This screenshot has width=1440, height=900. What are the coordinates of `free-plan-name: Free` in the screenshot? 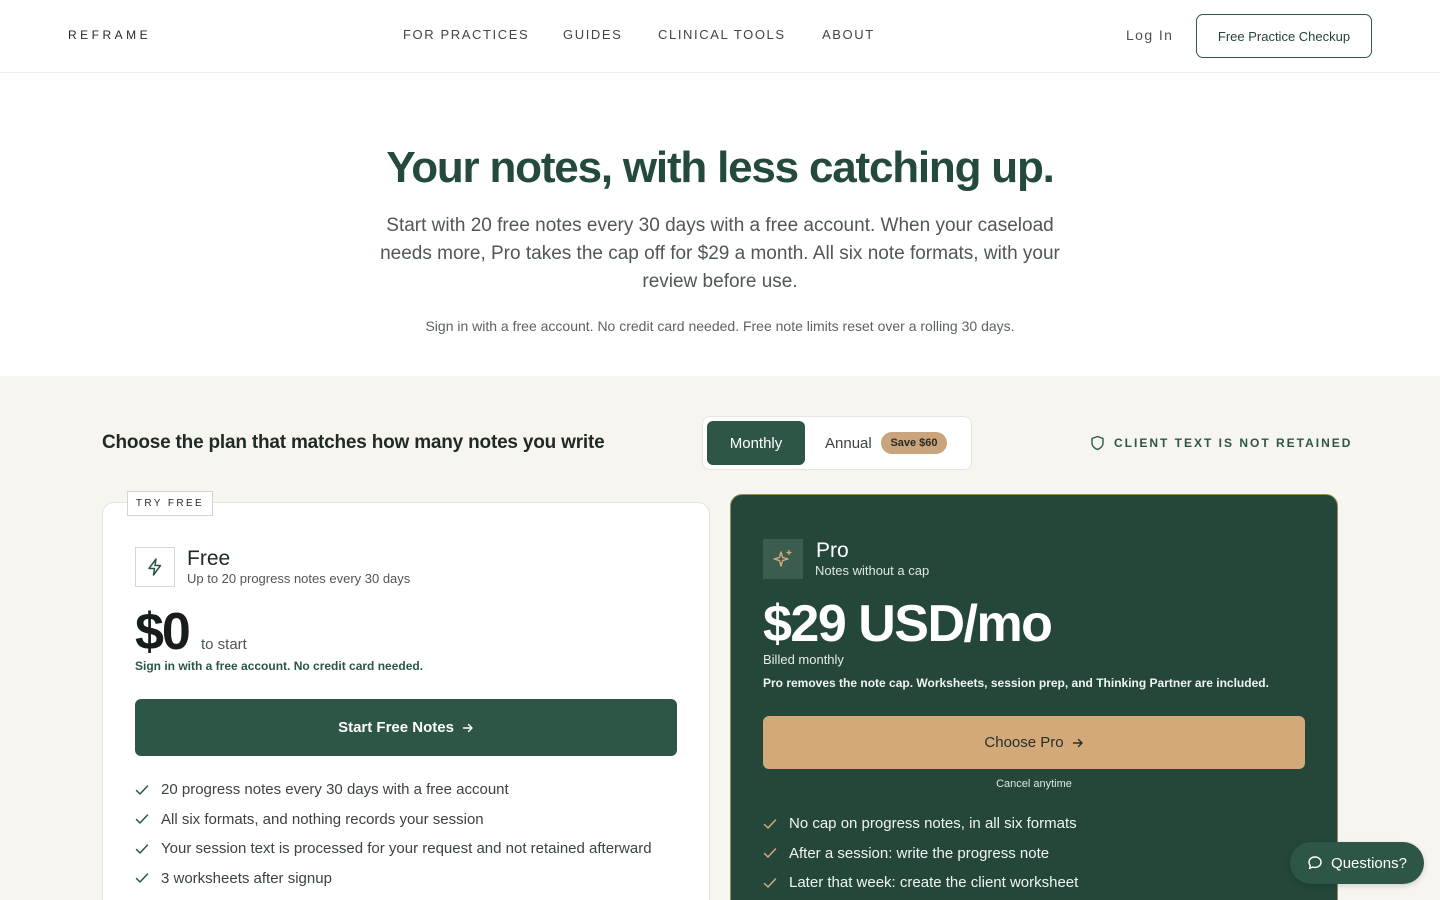 It's located at (209, 558).